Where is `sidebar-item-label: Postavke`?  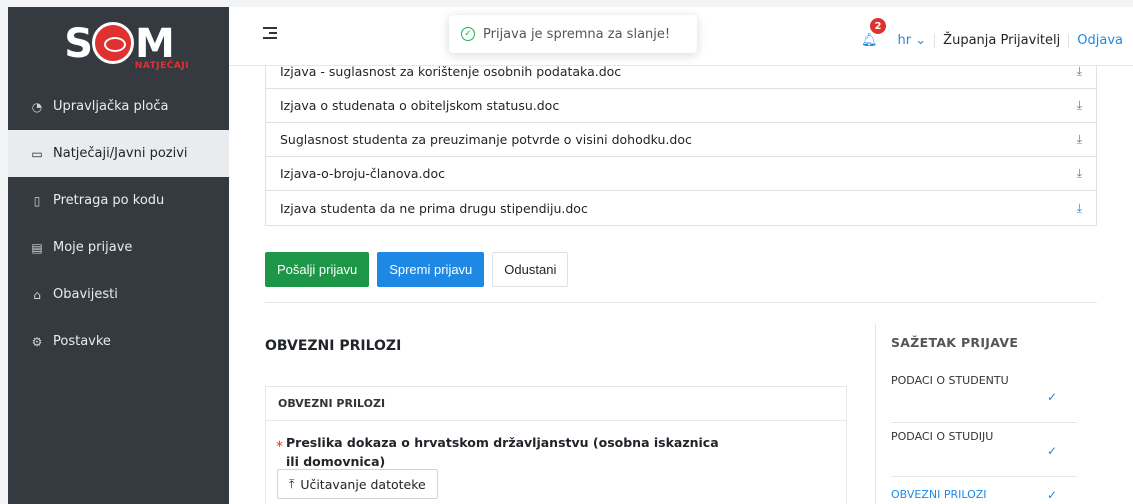
sidebar-item-label: Postavke is located at coordinates (82, 341).